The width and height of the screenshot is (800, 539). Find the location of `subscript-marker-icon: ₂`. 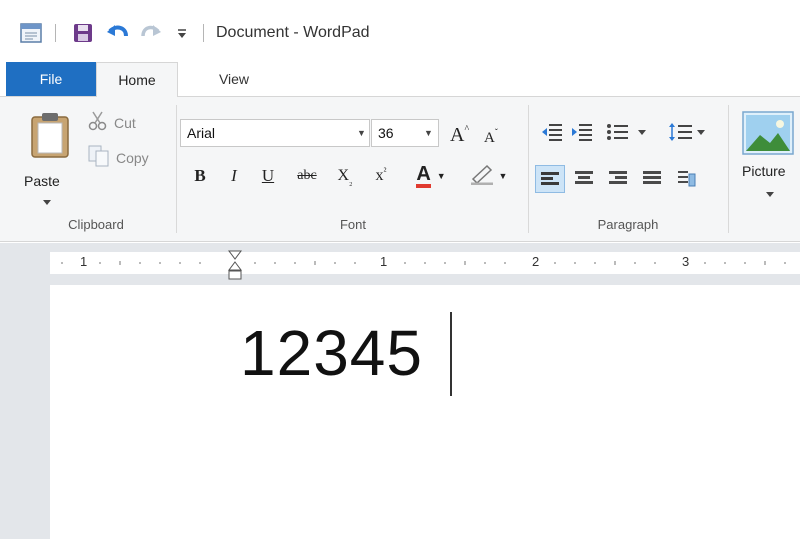

subscript-marker-icon: ₂ is located at coordinates (351, 181).